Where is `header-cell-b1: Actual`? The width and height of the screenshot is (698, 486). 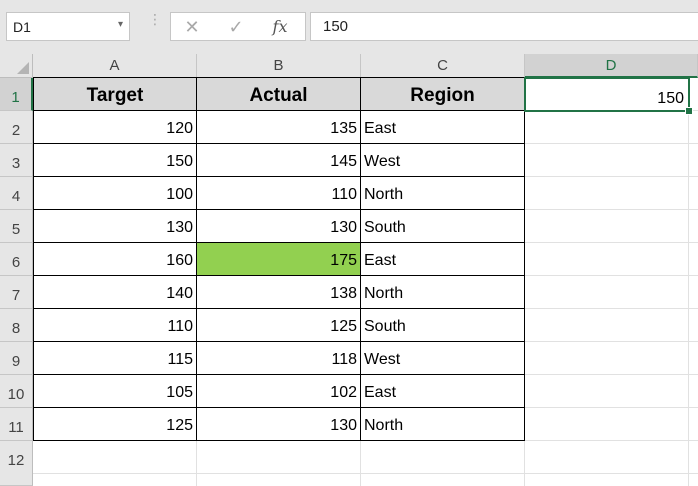
header-cell-b1: Actual is located at coordinates (279, 94).